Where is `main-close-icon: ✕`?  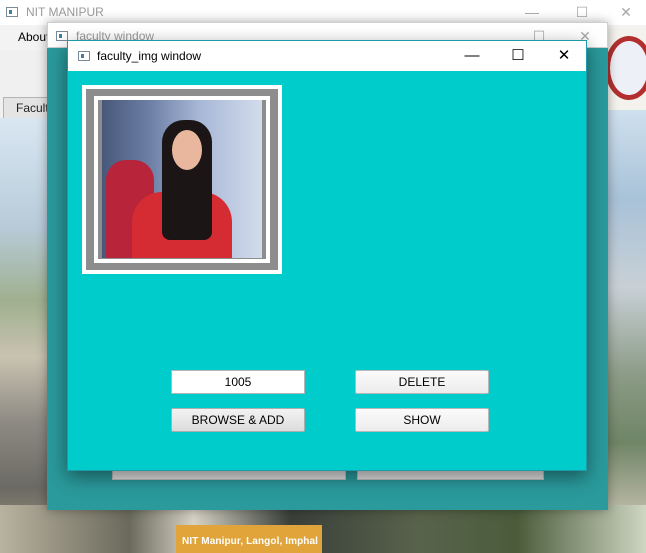
main-close-icon: ✕ is located at coordinates (626, 12).